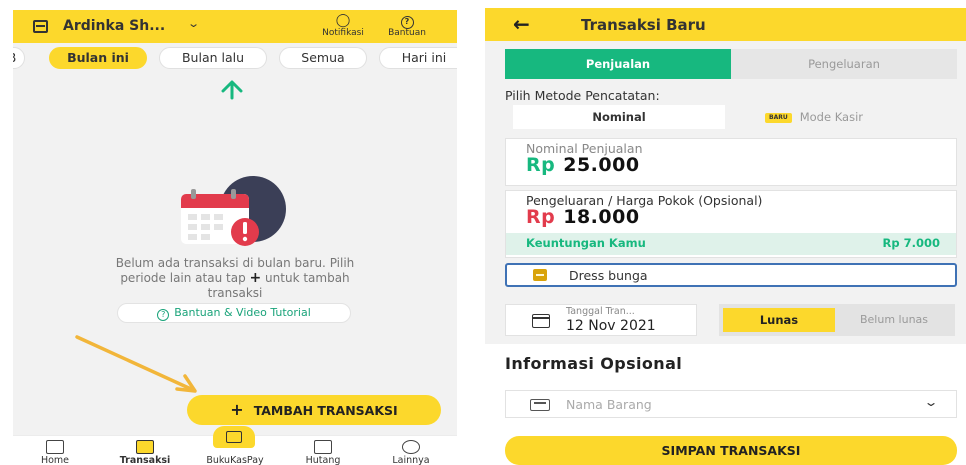 The image size is (966, 465). I want to click on store-icon, so click(40, 26).